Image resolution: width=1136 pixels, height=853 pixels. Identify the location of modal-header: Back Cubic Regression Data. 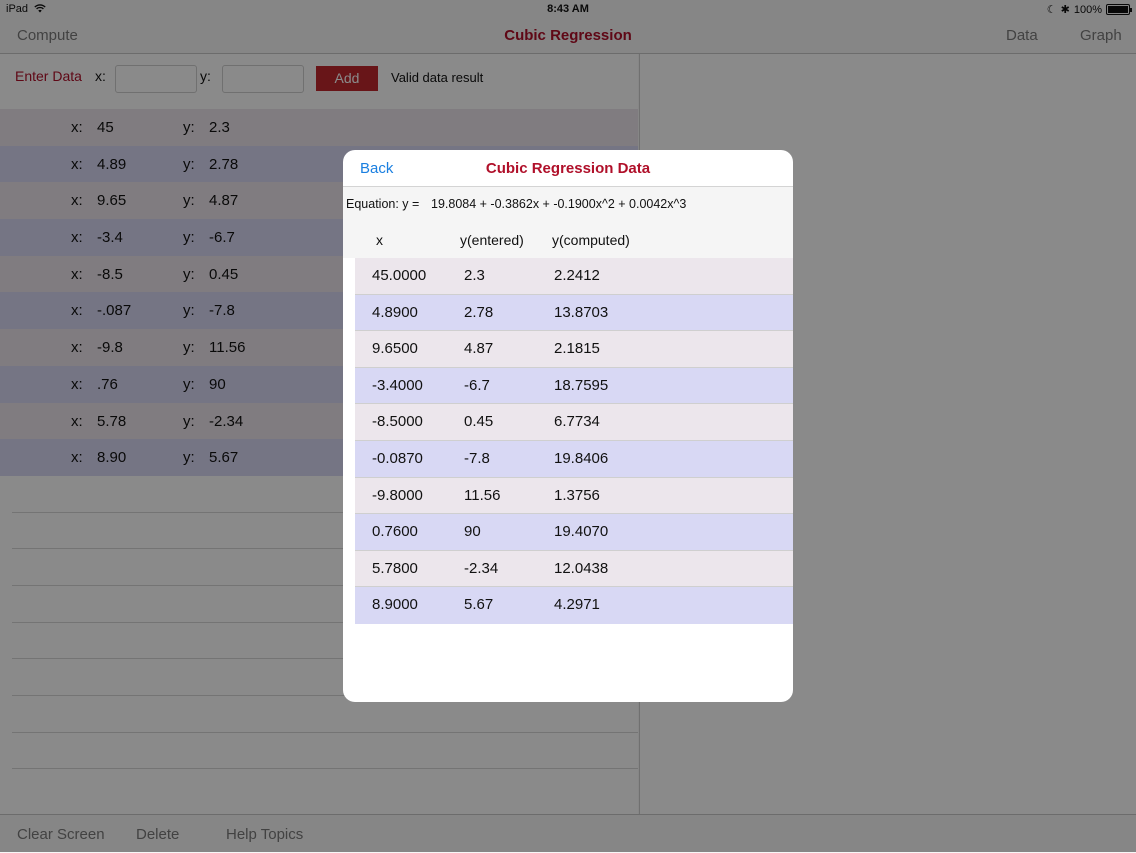
(568, 168).